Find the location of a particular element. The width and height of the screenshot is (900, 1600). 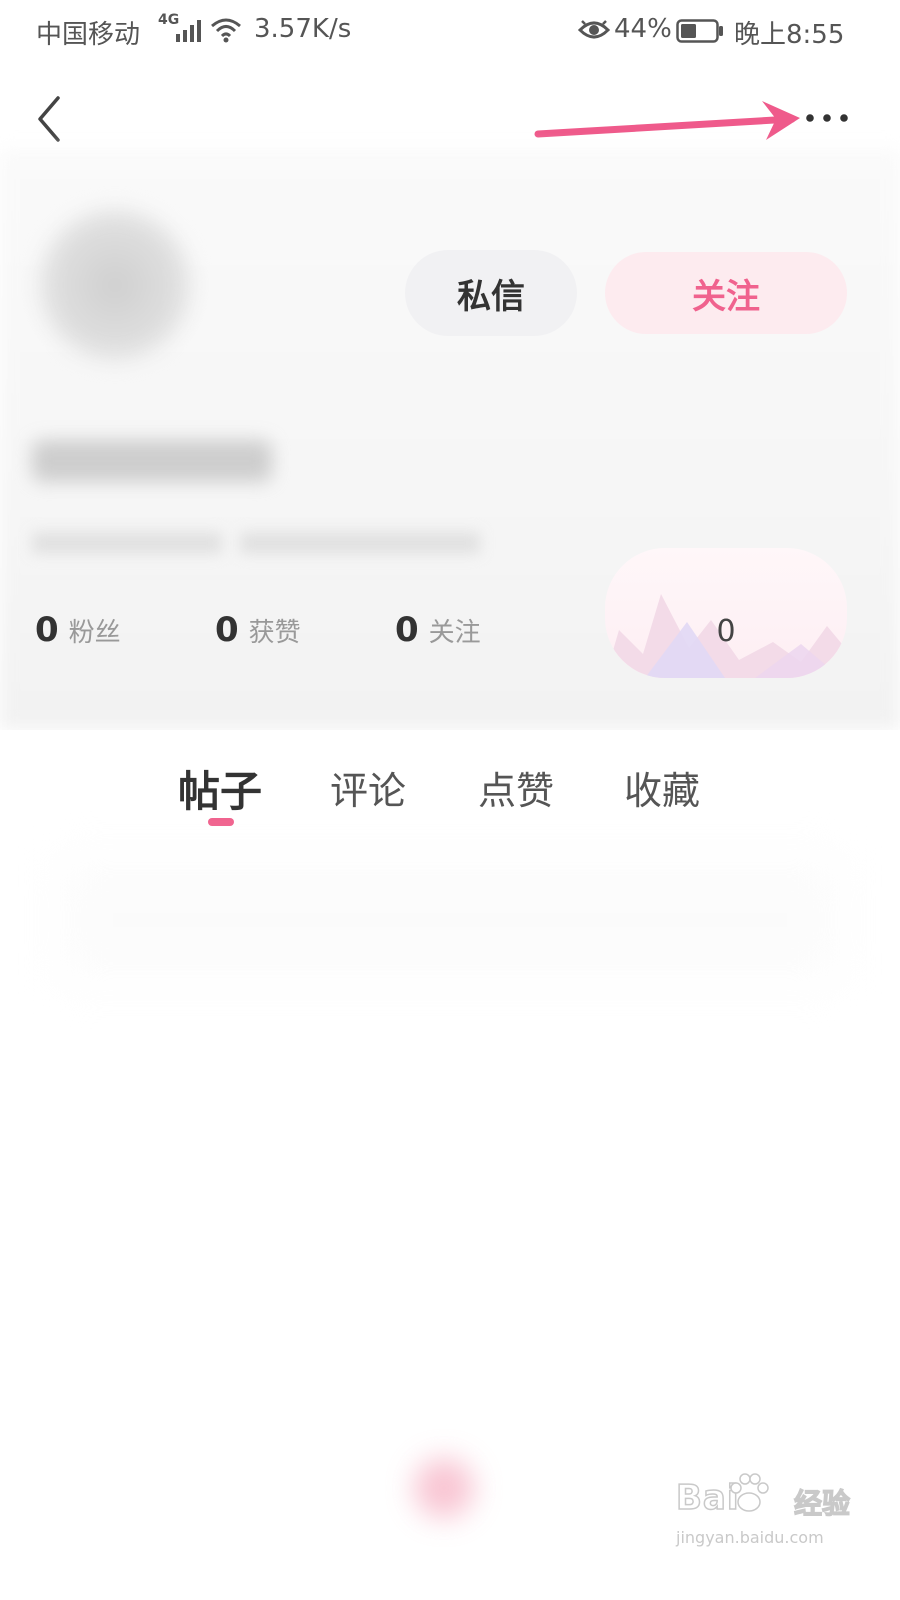

level-value: 0 is located at coordinates (726, 631).